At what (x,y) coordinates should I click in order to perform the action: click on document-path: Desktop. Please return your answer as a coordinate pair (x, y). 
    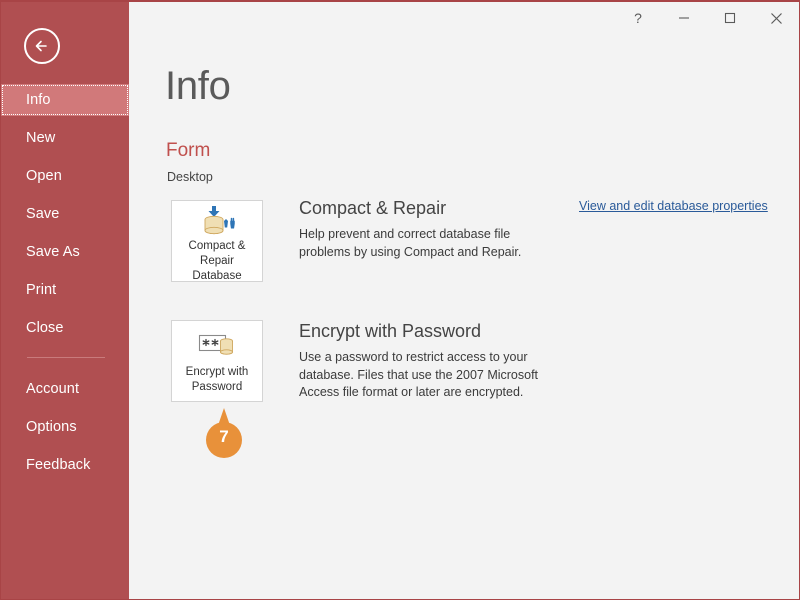
    Looking at the image, I should click on (190, 177).